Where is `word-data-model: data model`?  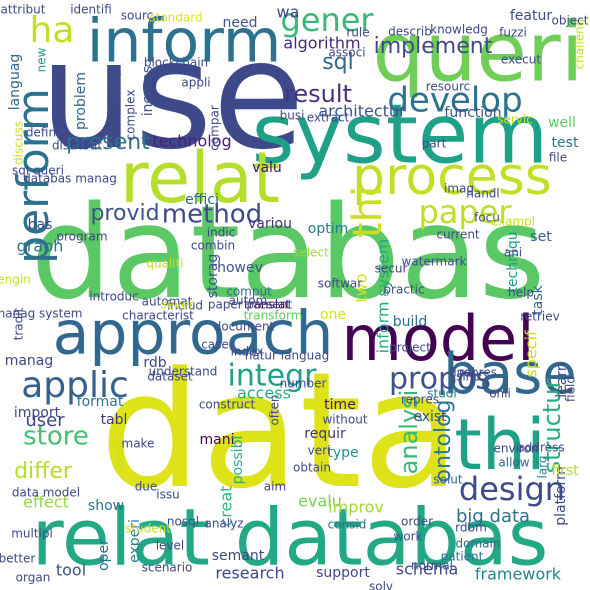 word-data-model: data model is located at coordinates (46, 493).